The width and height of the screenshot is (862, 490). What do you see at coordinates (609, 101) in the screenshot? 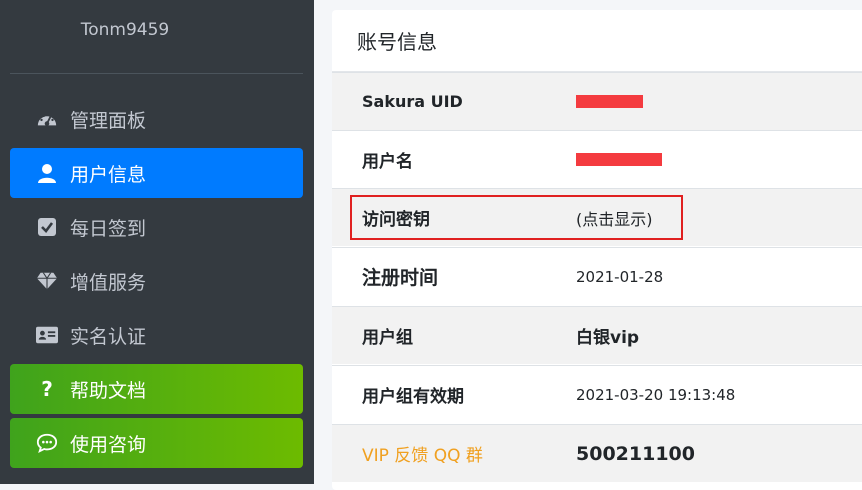
I see `uid-value-redacted` at bounding box center [609, 101].